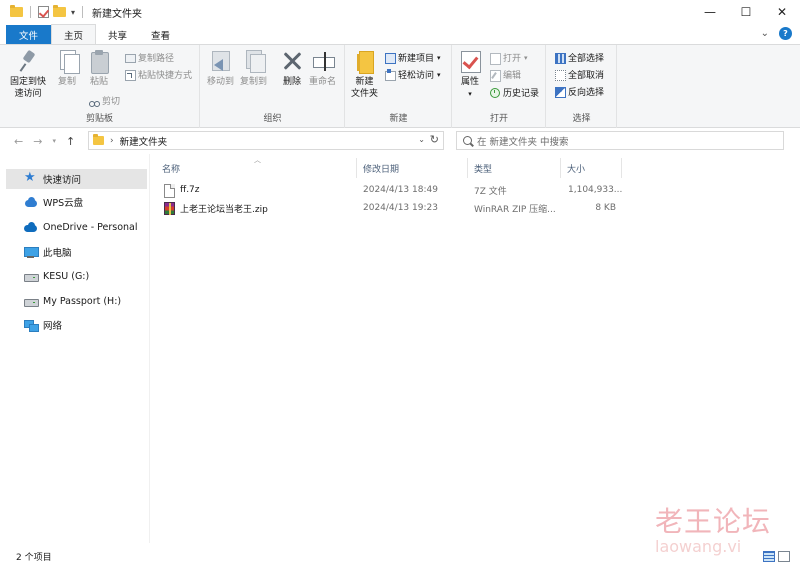 This screenshot has height=569, width=800. What do you see at coordinates (216, 208) in the screenshot?
I see `file-name-cell: 上老王论坛当老王.zip` at bounding box center [216, 208].